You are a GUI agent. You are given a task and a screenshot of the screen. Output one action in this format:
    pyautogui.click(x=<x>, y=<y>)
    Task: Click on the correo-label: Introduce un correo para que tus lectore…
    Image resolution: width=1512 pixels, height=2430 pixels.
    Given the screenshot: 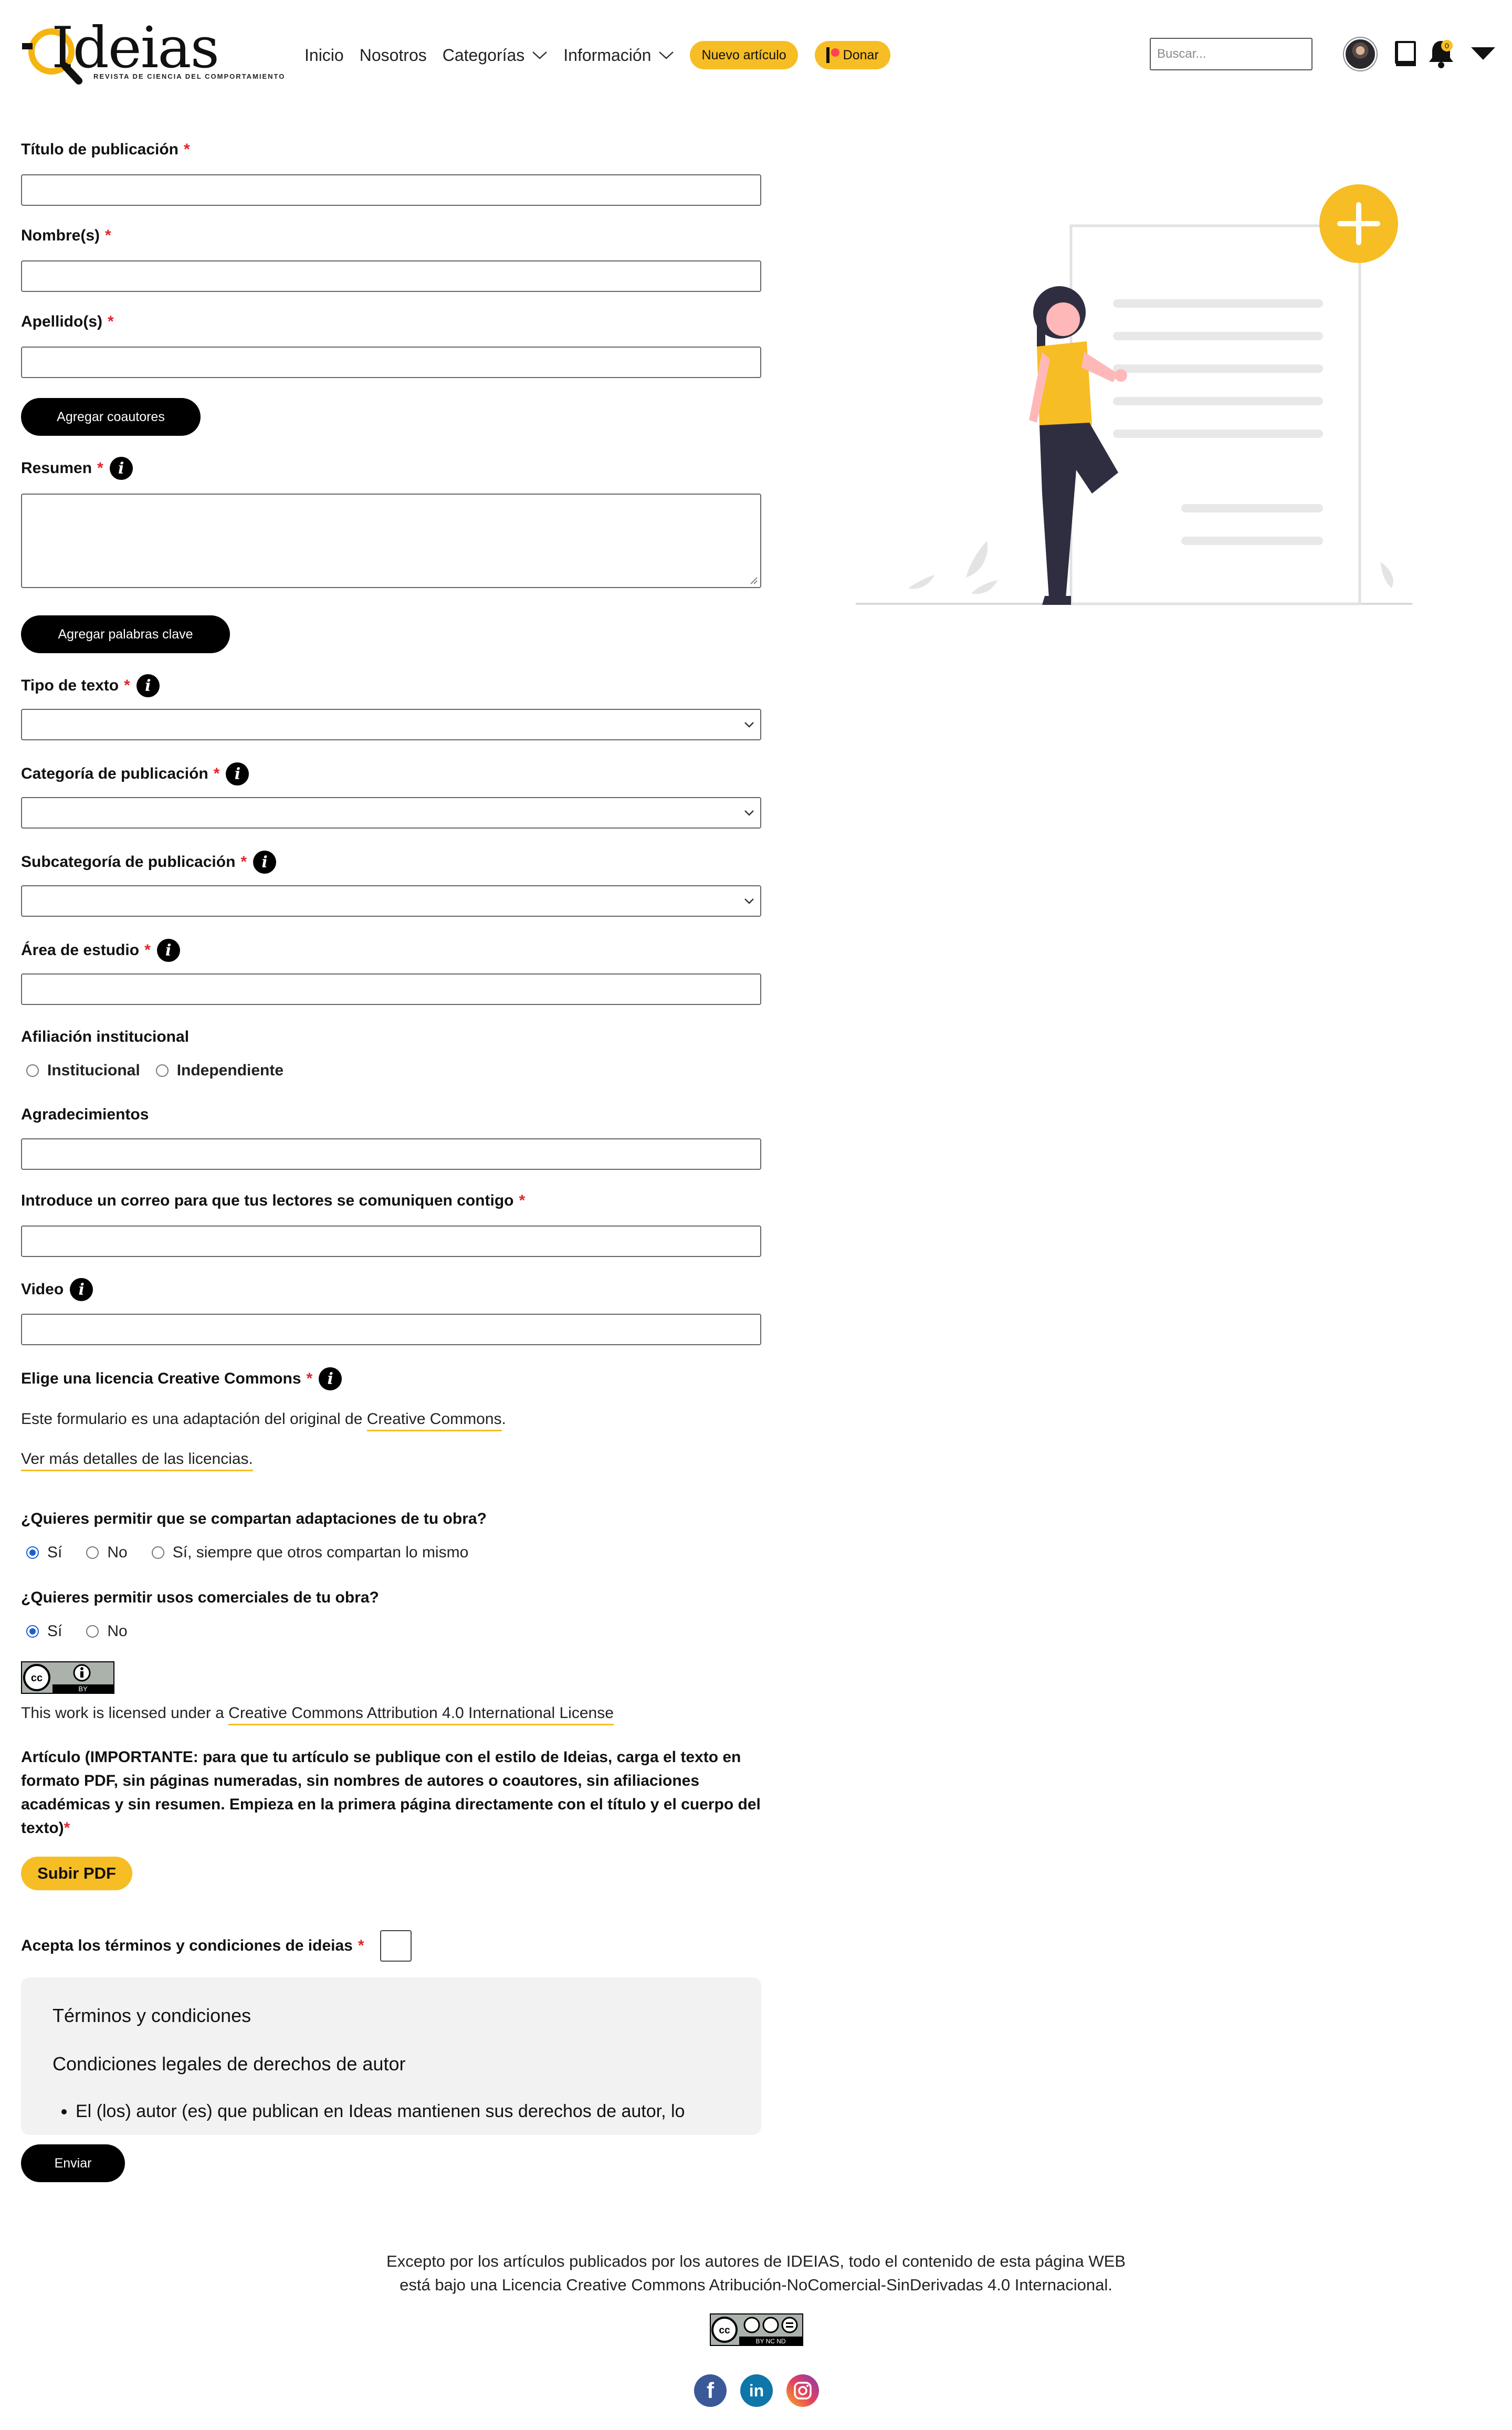 What is the action you would take?
    pyautogui.click(x=273, y=1200)
    